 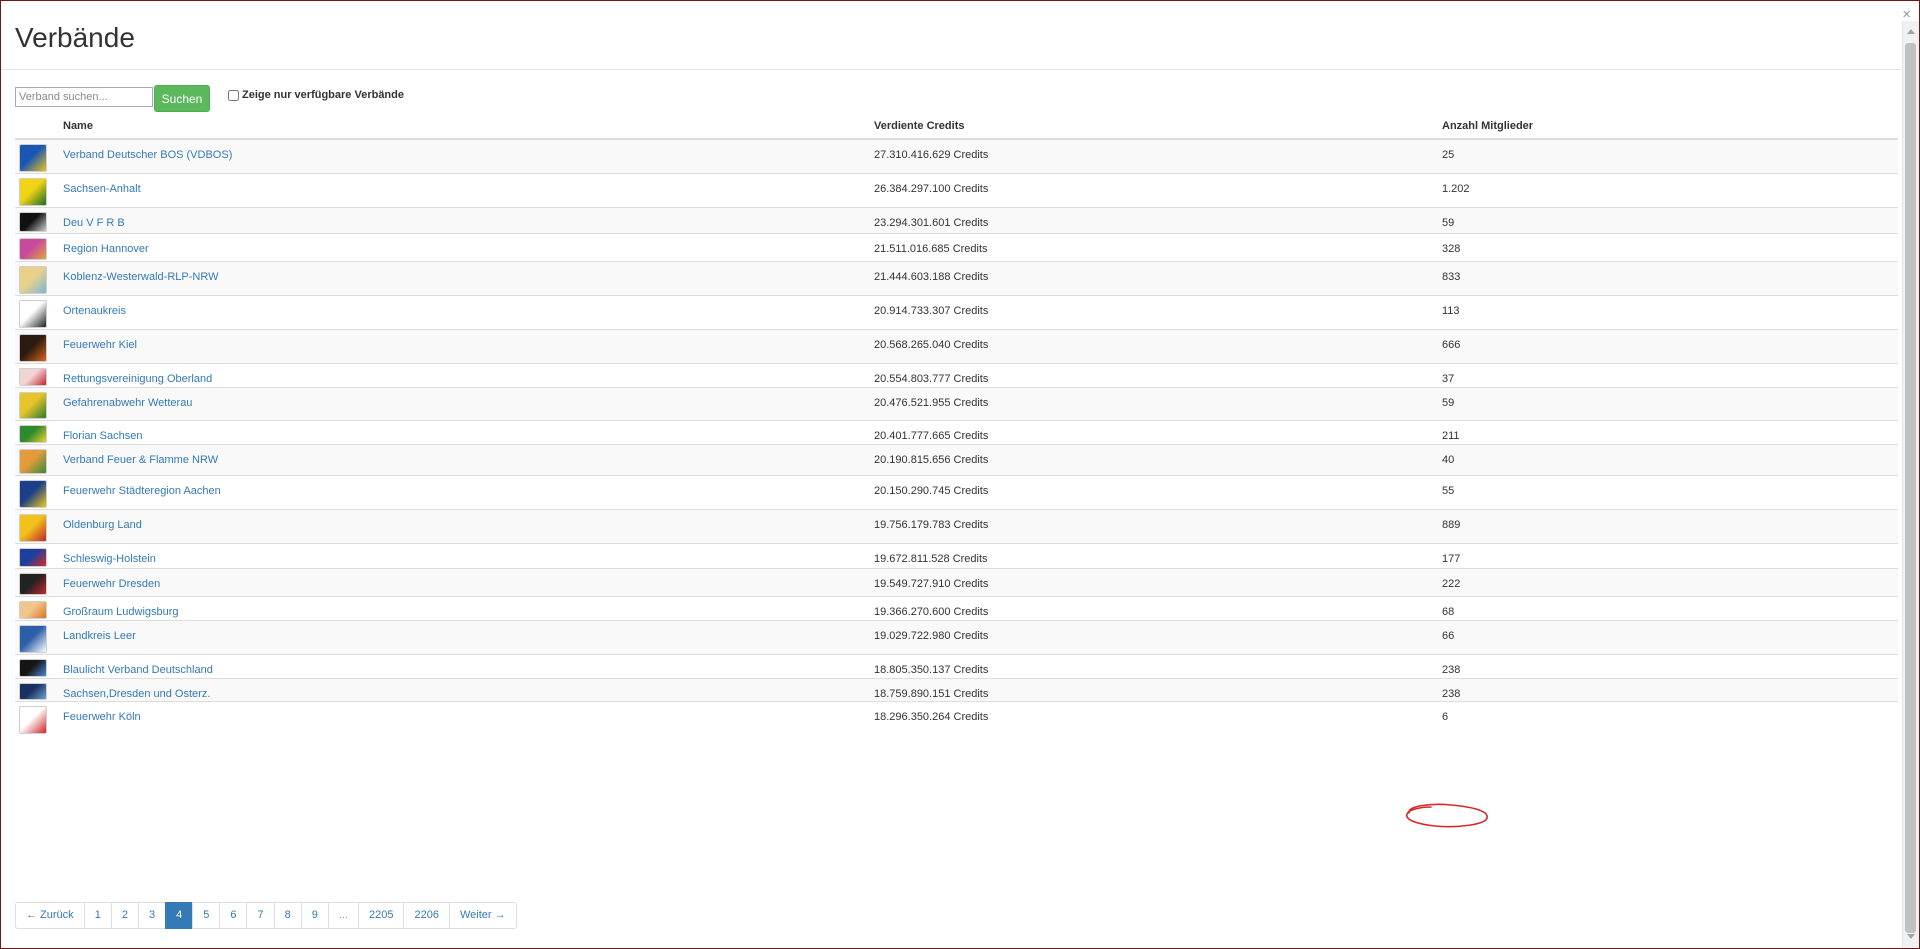 What do you see at coordinates (1154, 689) in the screenshot?
I see `credits-cell: 18.759.890.151 Credits` at bounding box center [1154, 689].